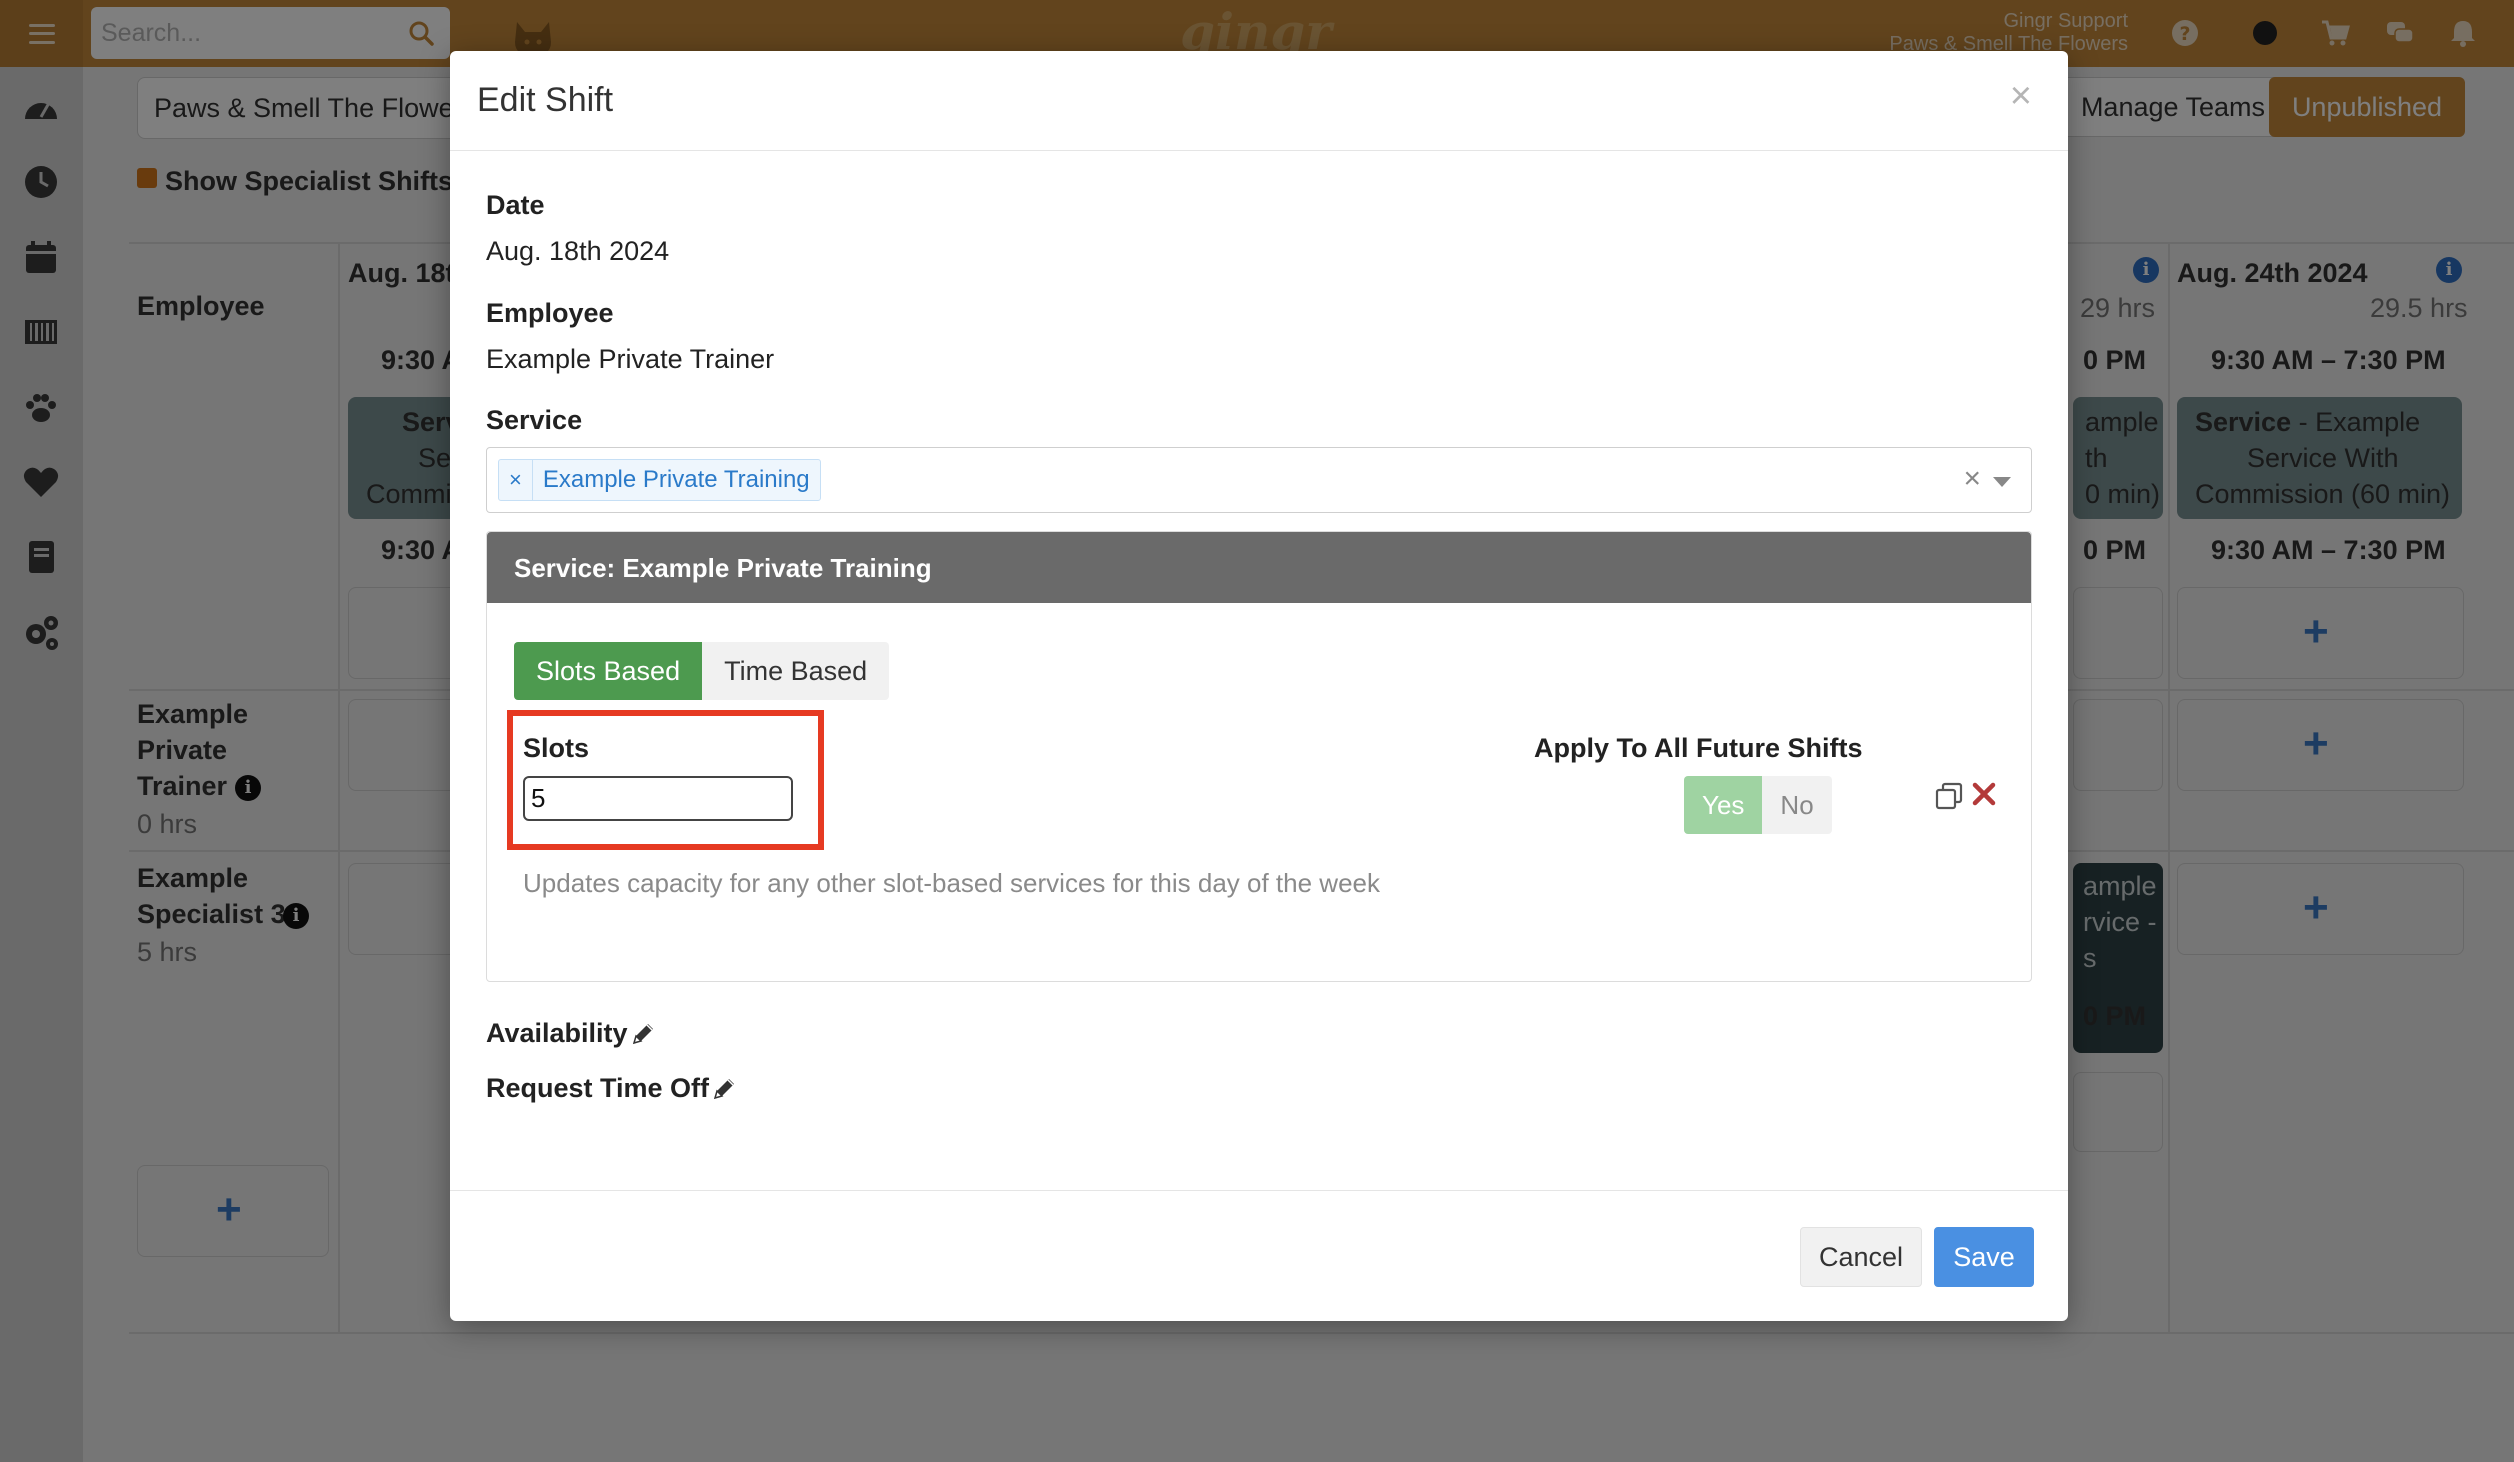 This screenshot has height=1462, width=2514. Describe the element at coordinates (557, 1033) in the screenshot. I see `availability-label: Availability` at that location.